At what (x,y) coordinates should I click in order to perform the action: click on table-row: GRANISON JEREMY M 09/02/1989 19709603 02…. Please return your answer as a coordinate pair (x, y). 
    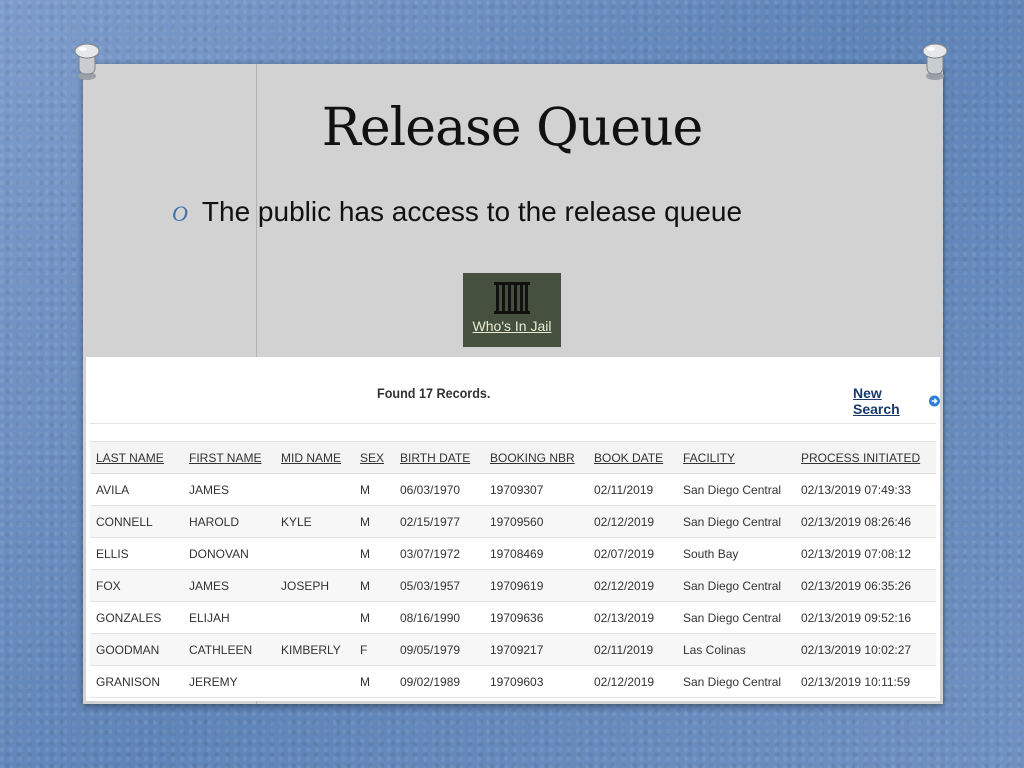
    Looking at the image, I should click on (513, 681).